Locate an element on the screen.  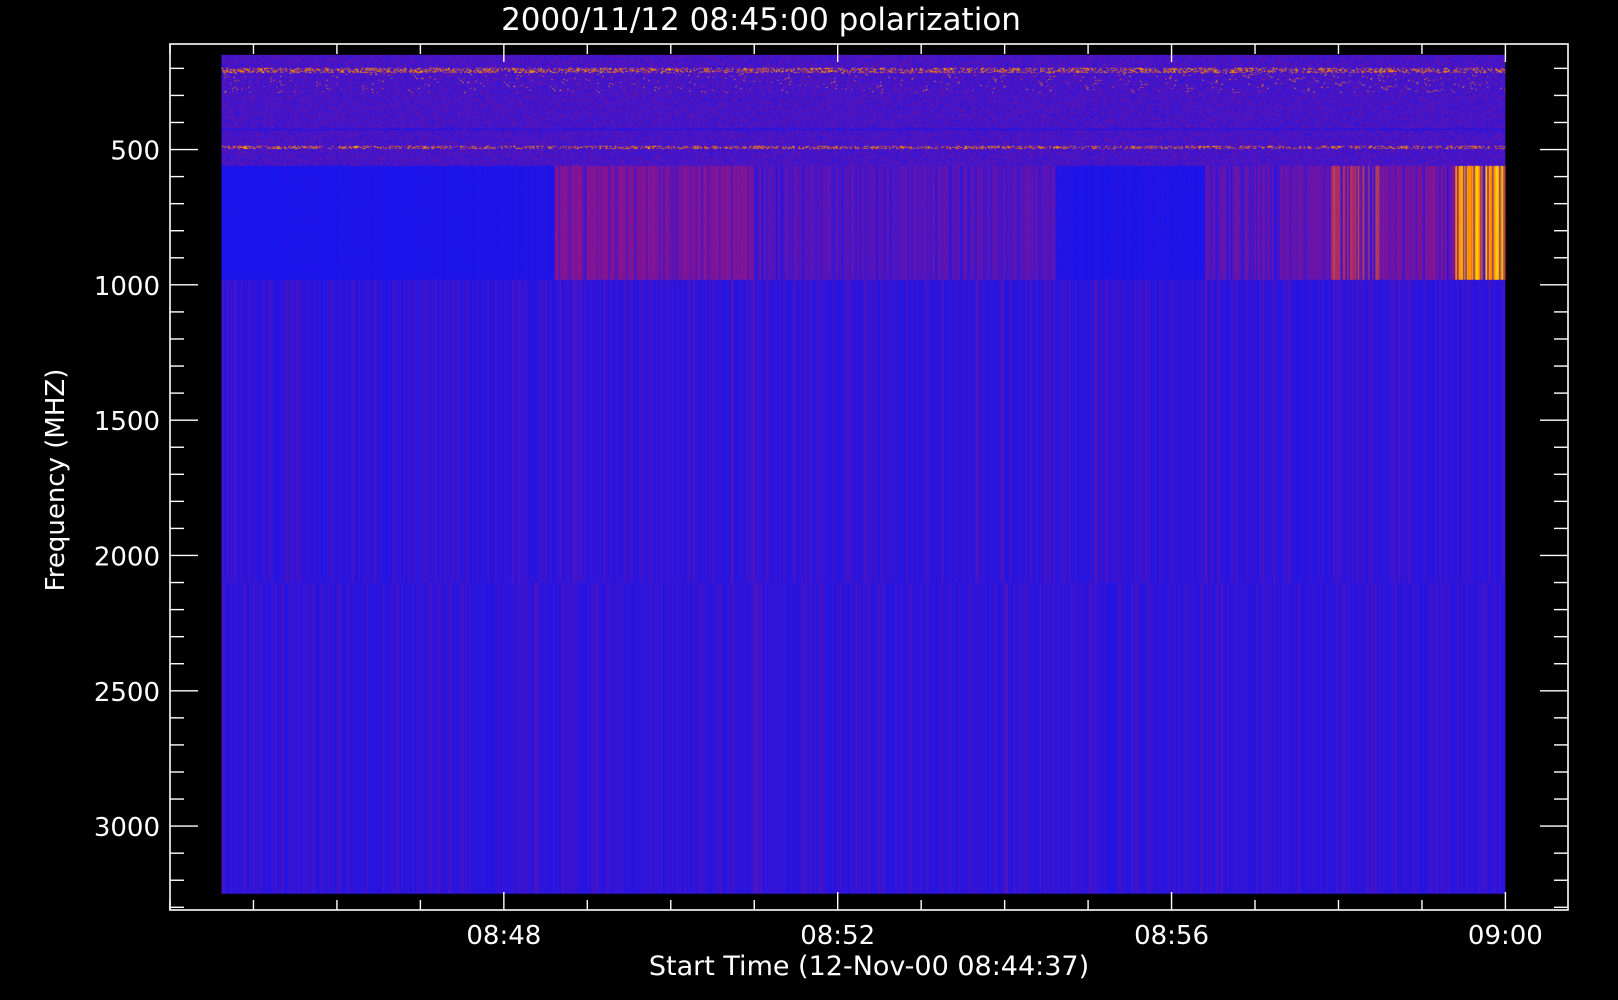
y-tick-label: 3000 is located at coordinates (127, 828).